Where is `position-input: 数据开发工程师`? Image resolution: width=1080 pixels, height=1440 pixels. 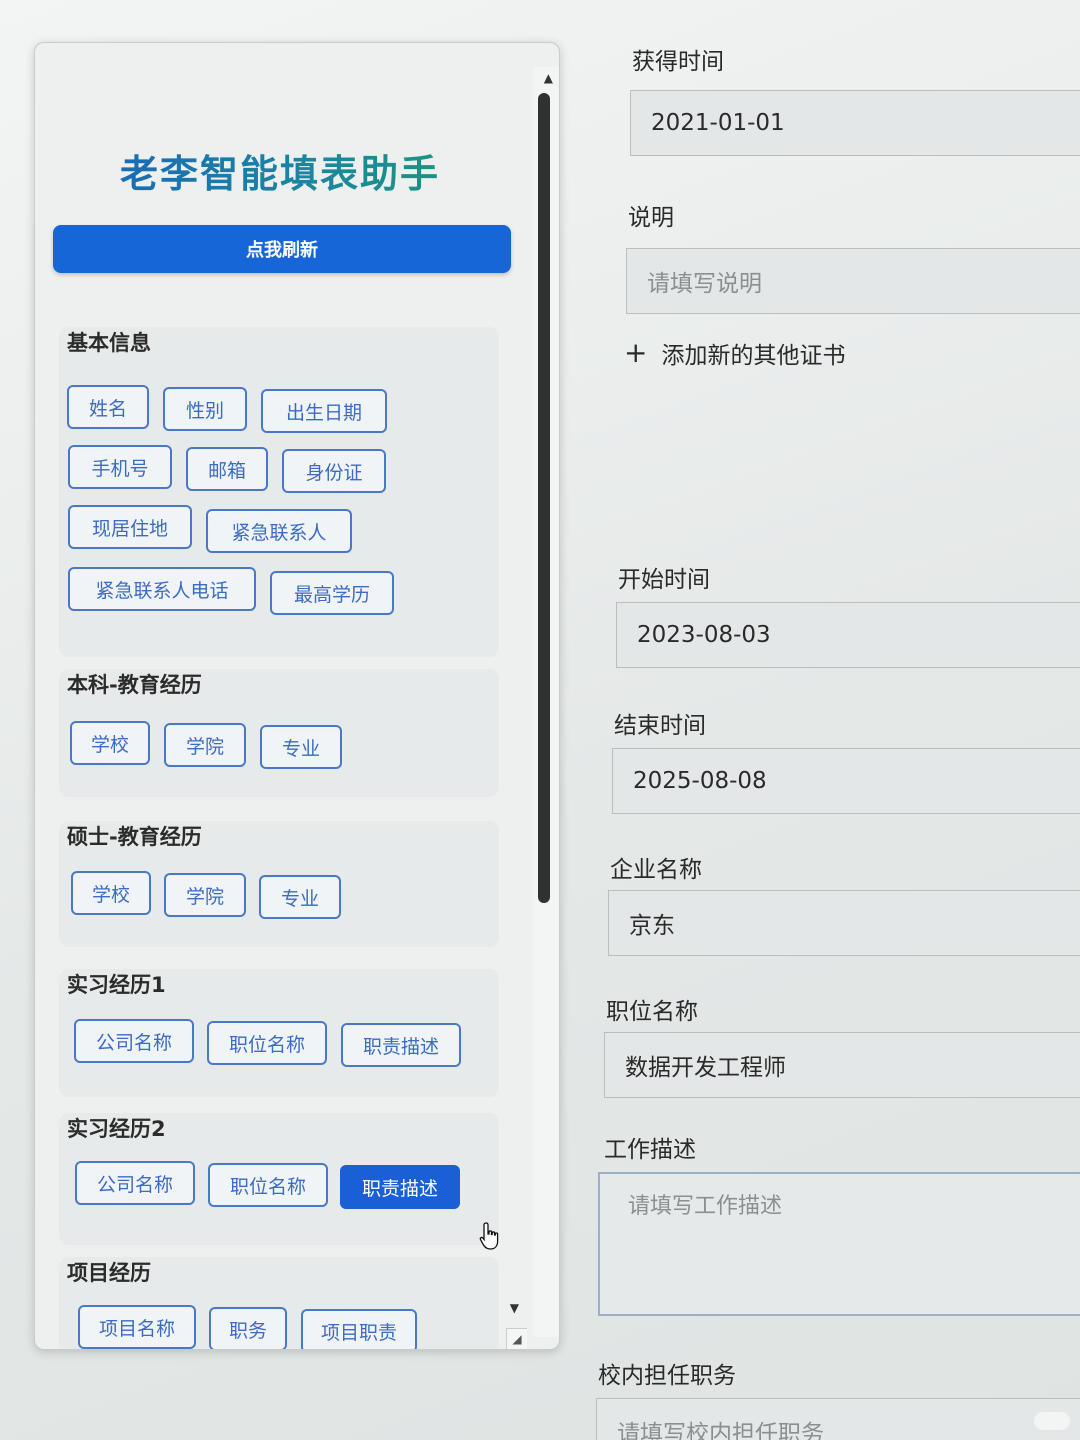 position-input: 数据开发工程师 is located at coordinates (842, 1065).